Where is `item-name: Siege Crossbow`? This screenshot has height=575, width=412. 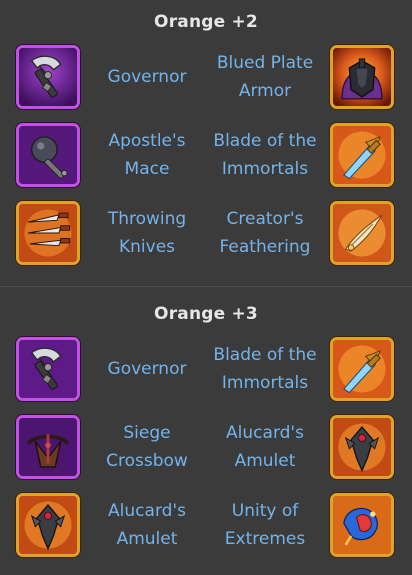 item-name: Siege Crossbow is located at coordinates (147, 447).